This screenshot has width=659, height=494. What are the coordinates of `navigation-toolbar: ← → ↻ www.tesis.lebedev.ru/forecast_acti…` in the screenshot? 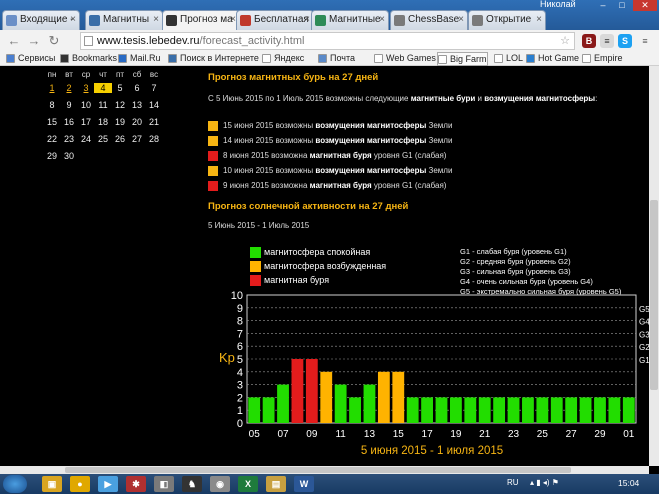 It's located at (329, 41).